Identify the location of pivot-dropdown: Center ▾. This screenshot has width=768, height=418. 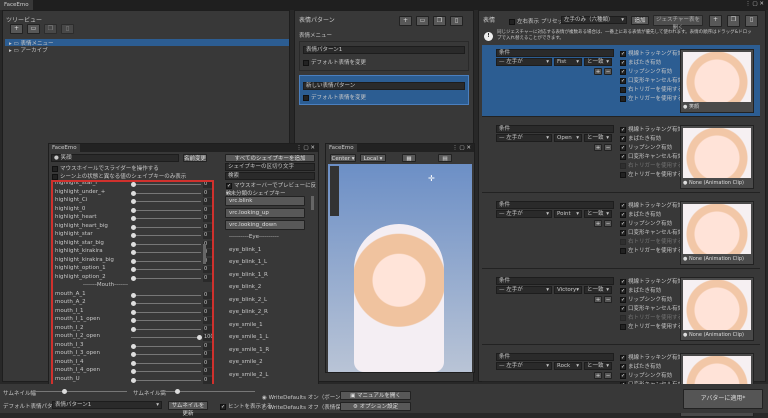
(343, 158).